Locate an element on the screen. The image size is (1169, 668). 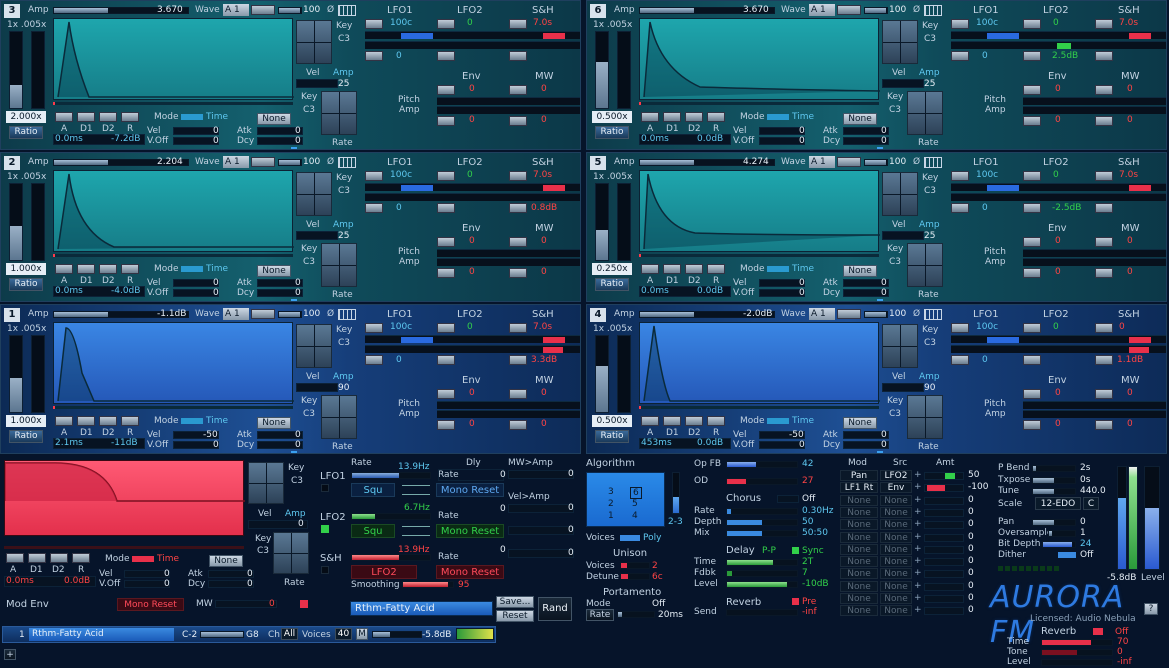
mw-amp-shape is located at coordinates (518, 121).